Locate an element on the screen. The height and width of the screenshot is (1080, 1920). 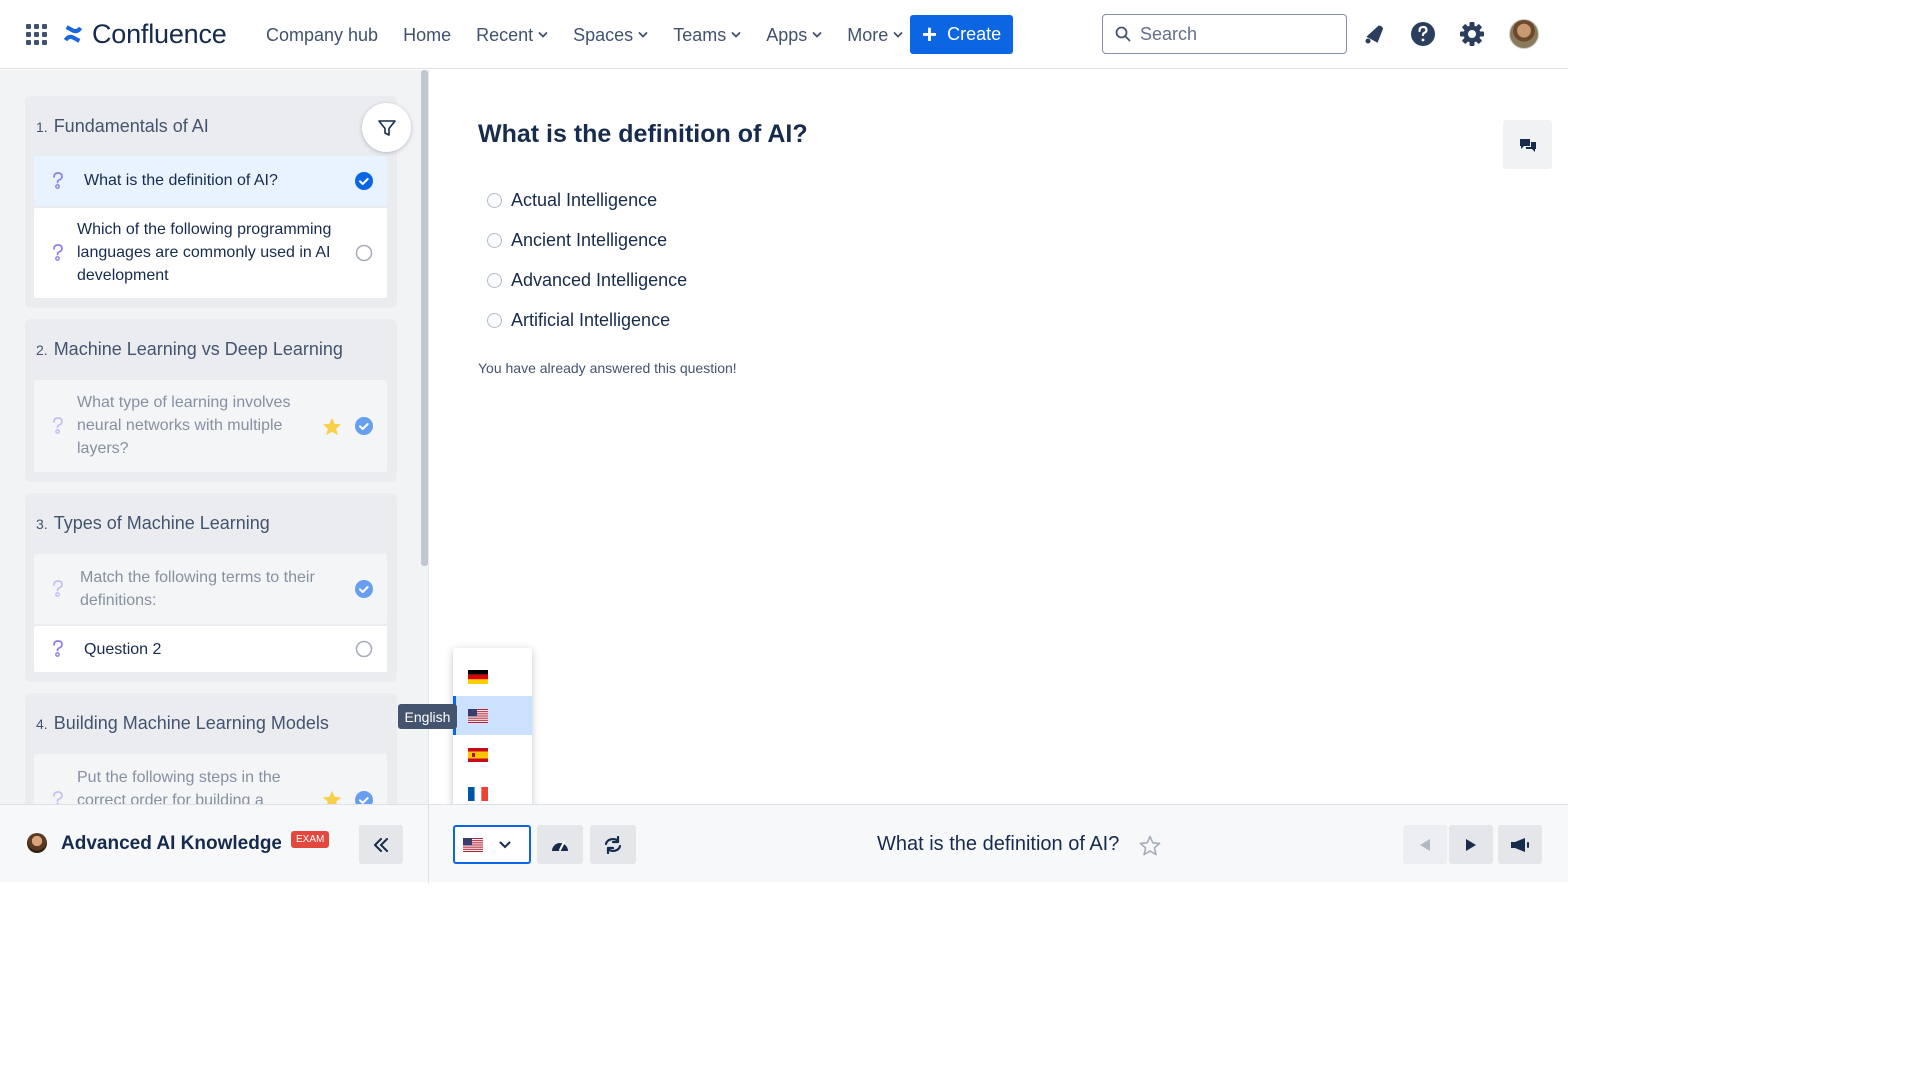
triangle-right-icon is located at coordinates (1471, 844).